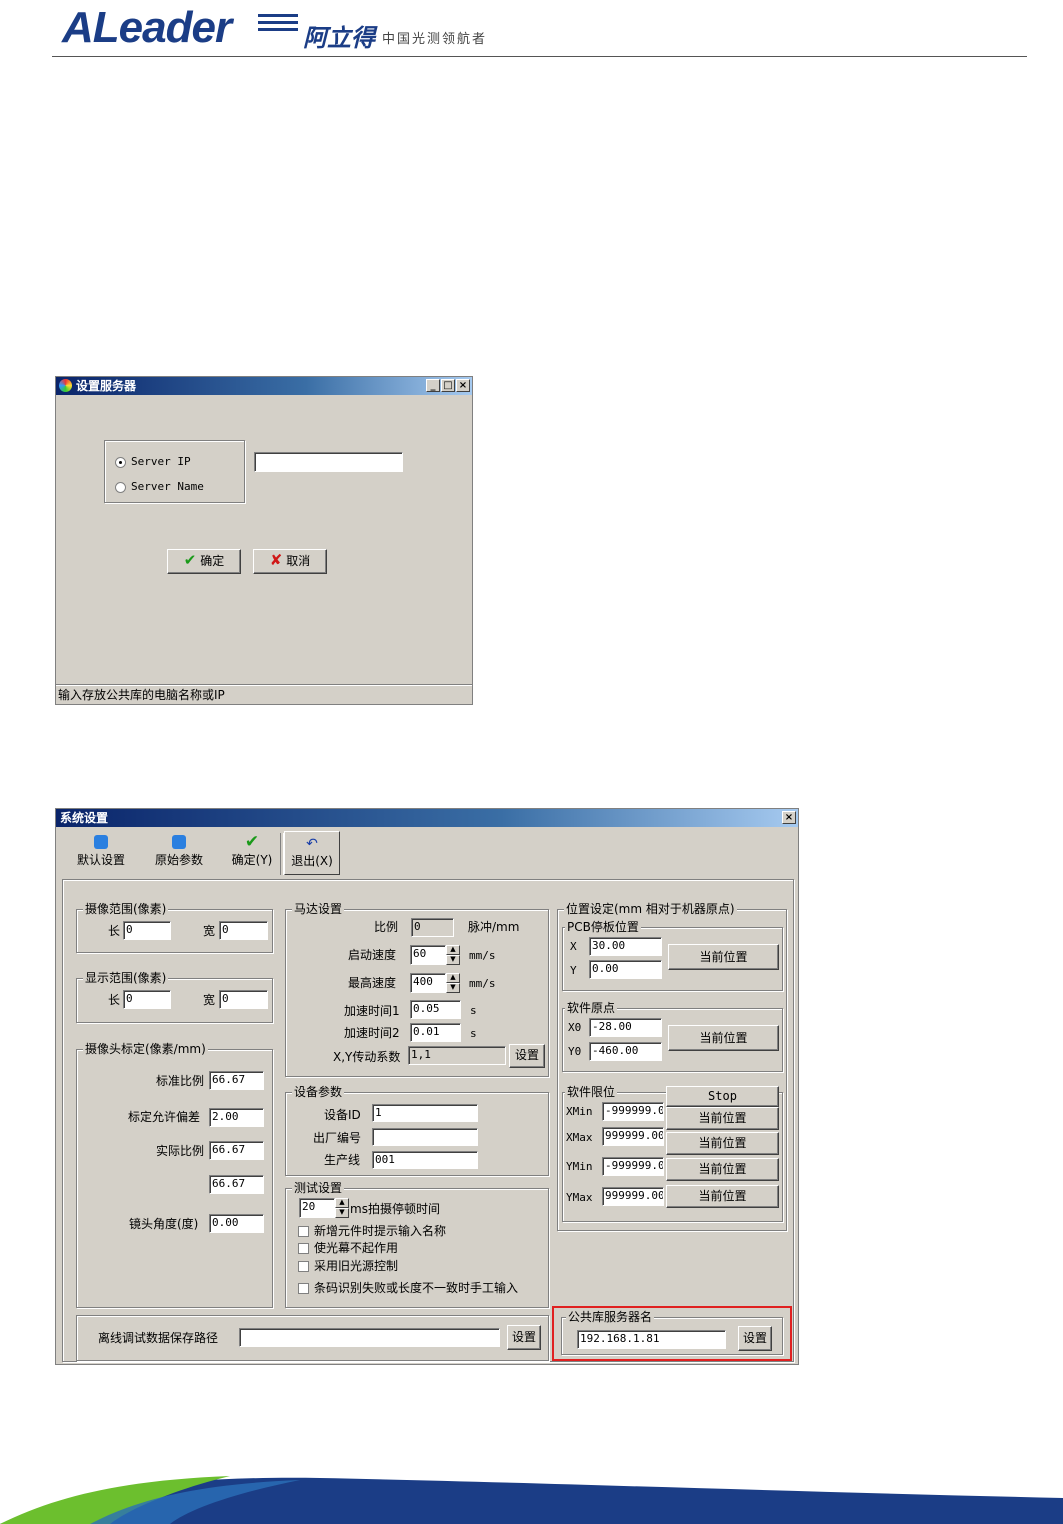  I want to click on display-len-label: 长, so click(114, 1000).